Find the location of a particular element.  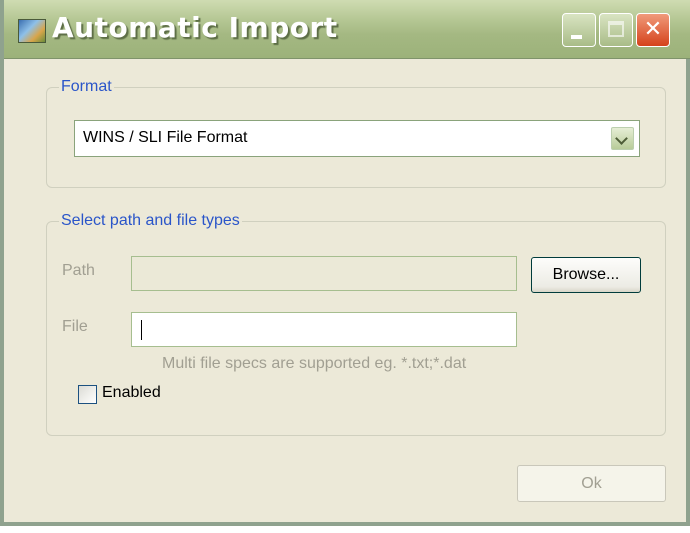

close-icon: ✕ is located at coordinates (653, 29).